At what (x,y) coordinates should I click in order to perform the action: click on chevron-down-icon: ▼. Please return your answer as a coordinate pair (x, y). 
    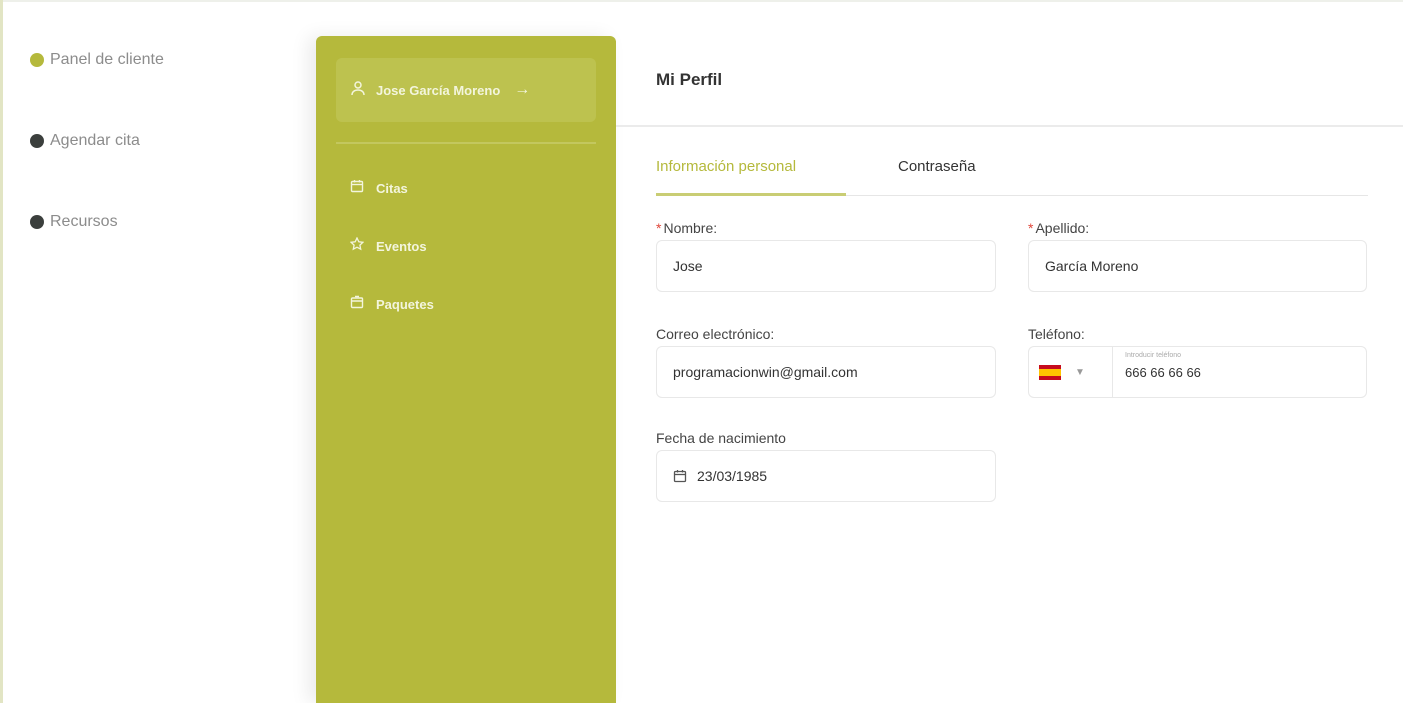
    Looking at the image, I should click on (1080, 372).